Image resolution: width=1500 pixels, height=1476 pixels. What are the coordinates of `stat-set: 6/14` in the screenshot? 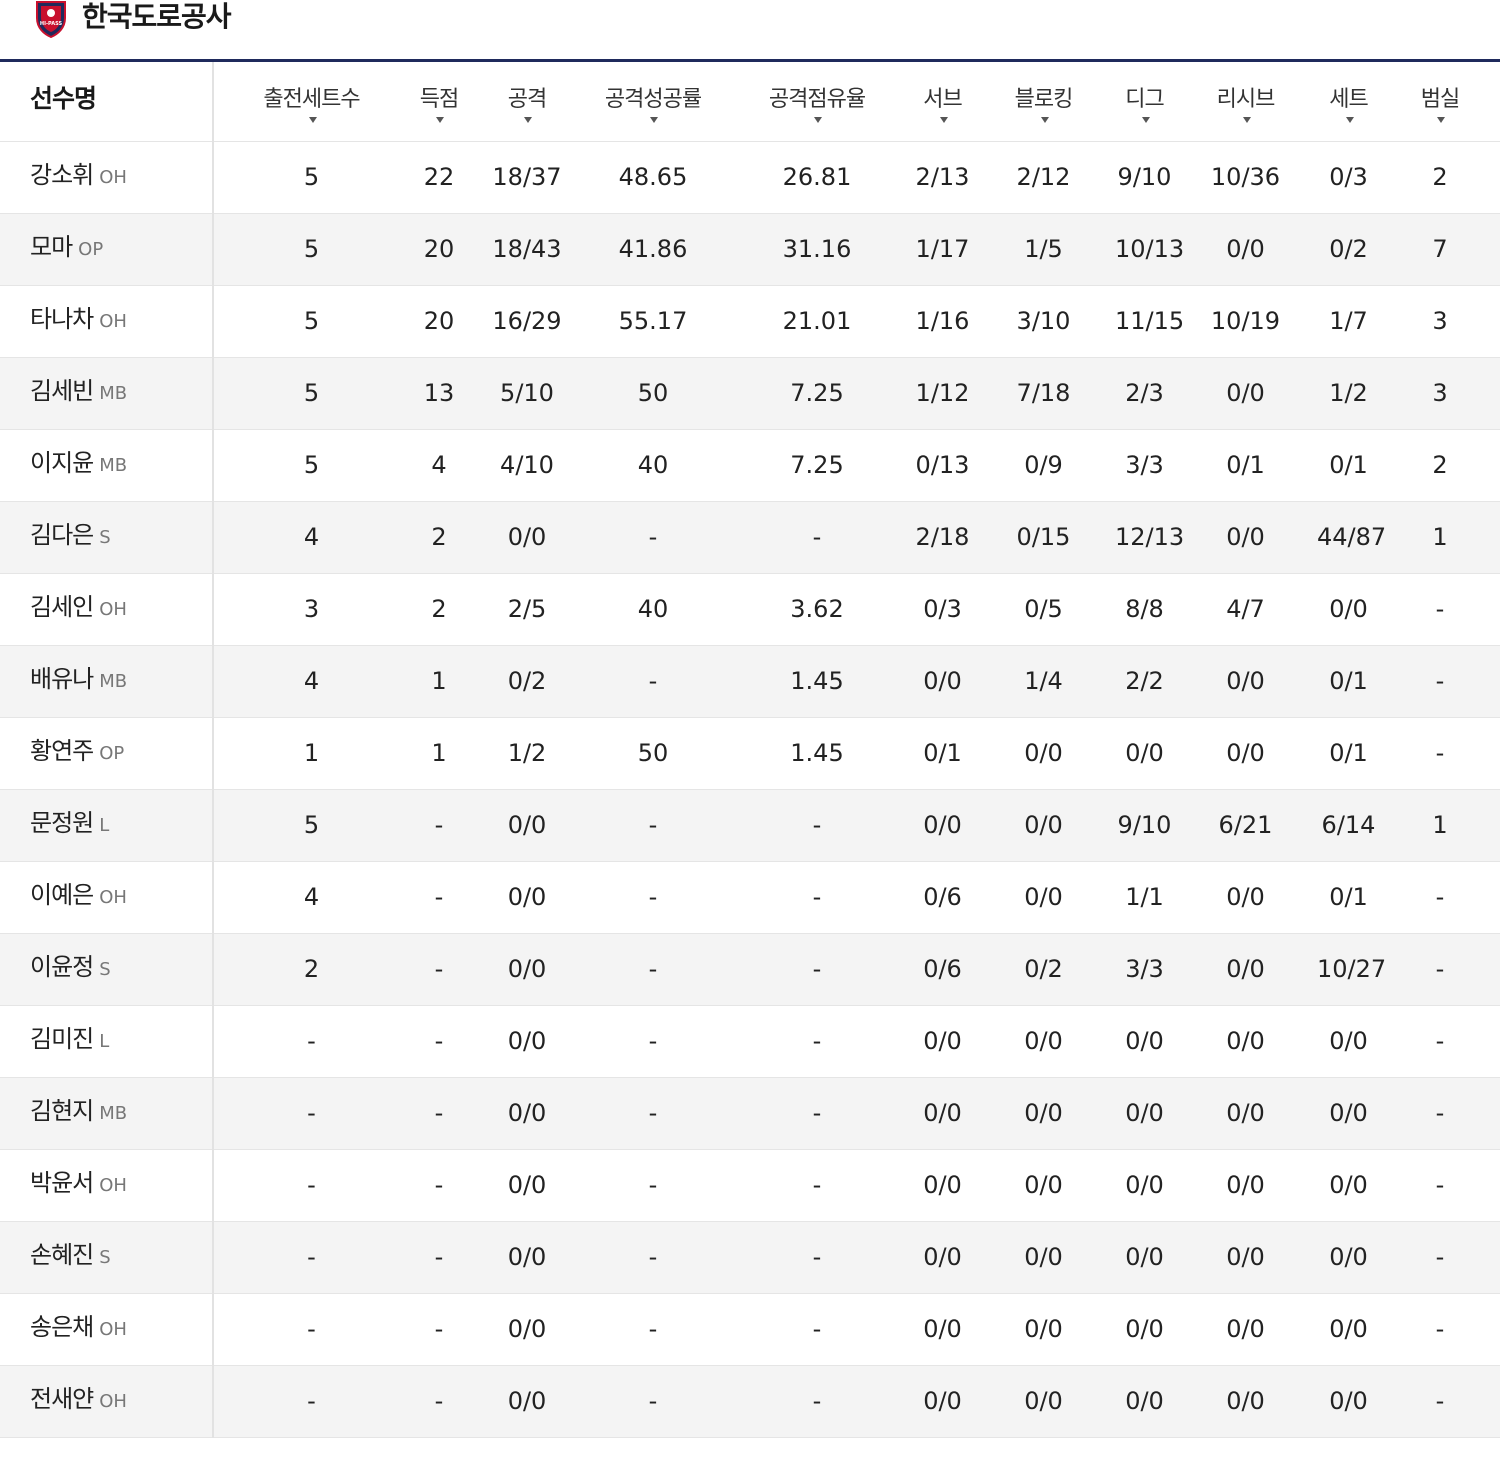 It's located at (1348, 824).